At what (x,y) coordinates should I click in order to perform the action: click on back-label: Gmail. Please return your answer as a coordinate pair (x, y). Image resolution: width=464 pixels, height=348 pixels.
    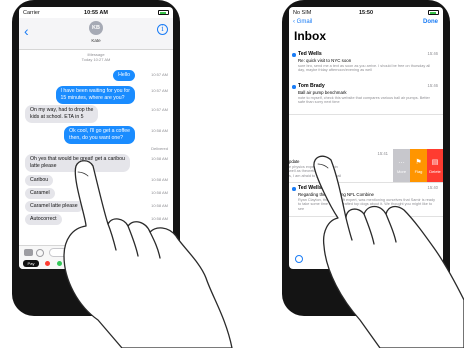
    Looking at the image, I should click on (304, 22).